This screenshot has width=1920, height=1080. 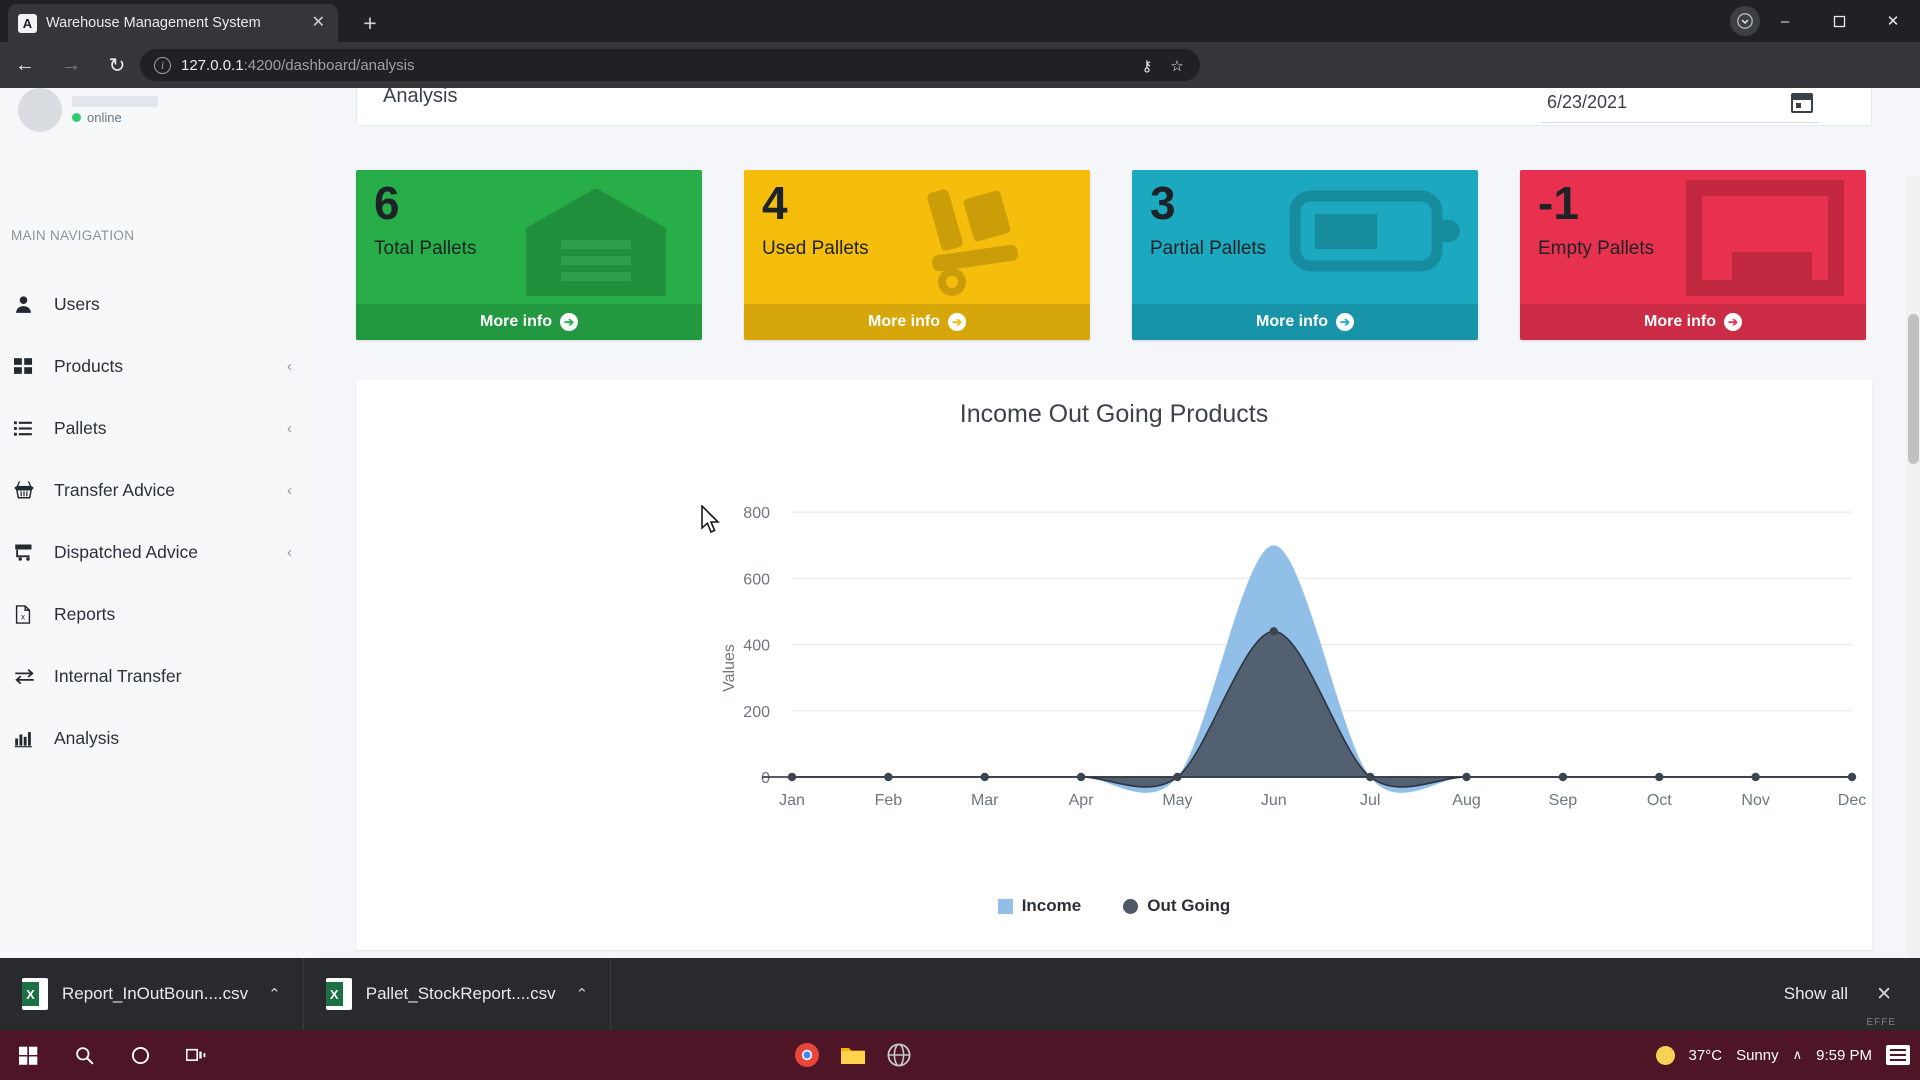 I want to click on download-filename: Pallet_StockReport....csv, so click(x=460, y=993).